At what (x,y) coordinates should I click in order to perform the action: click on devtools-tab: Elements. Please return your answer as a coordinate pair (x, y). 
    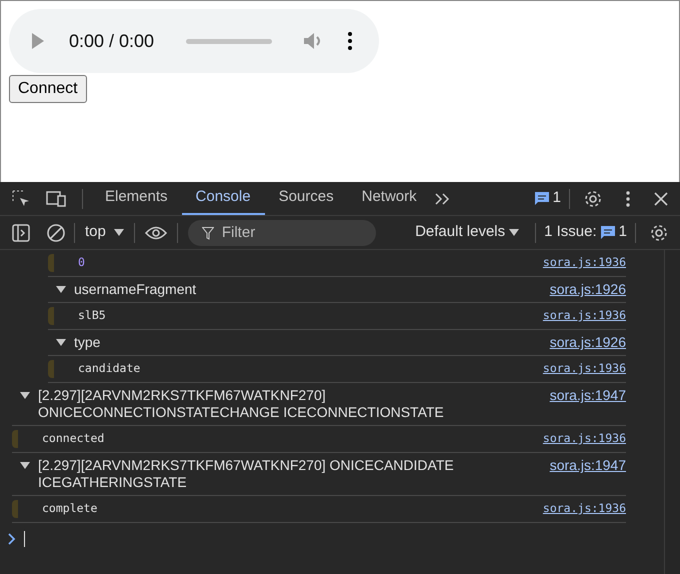
    Looking at the image, I should click on (136, 198).